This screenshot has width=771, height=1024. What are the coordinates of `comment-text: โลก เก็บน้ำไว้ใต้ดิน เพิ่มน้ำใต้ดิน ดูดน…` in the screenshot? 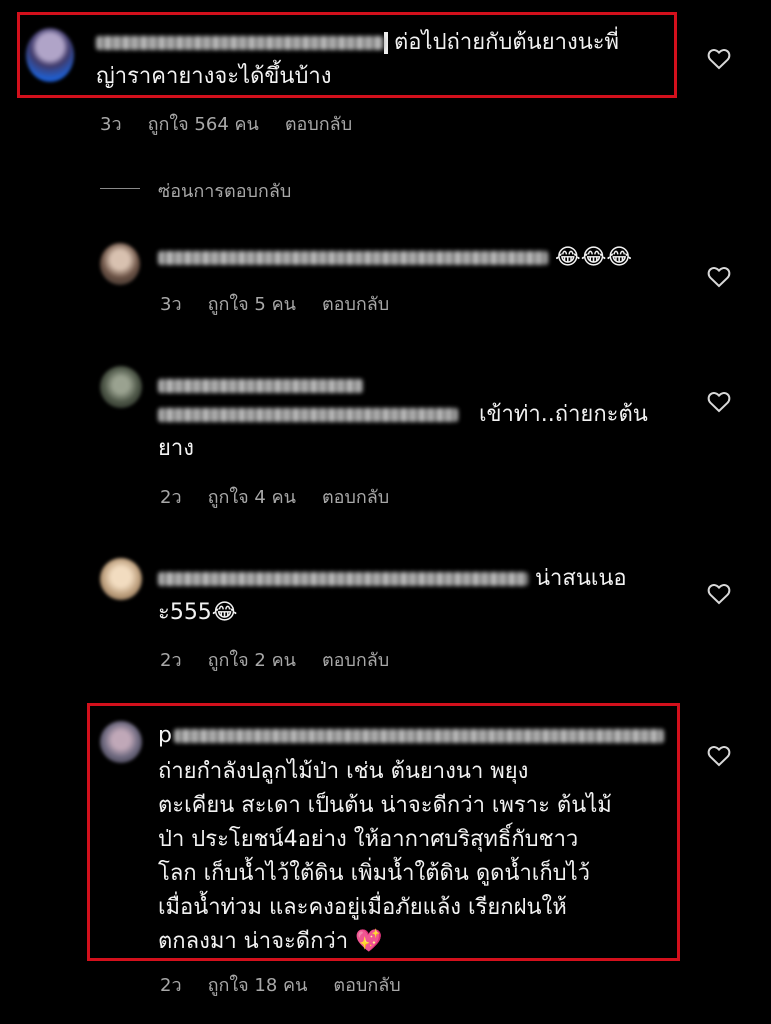 It's located at (374, 873).